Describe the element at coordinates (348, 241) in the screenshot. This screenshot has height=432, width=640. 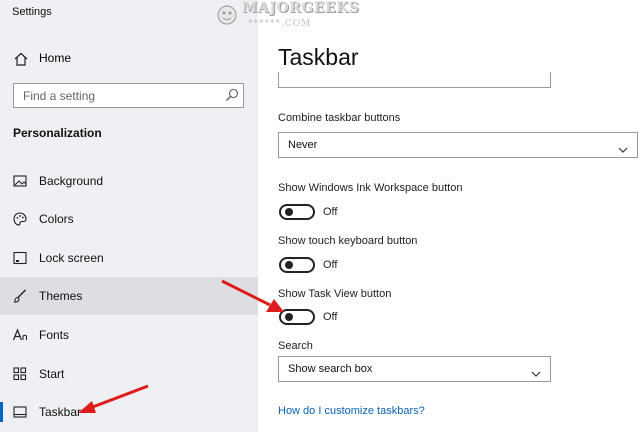
I see `touch-keyboard-label: Show touch keyboard button` at that location.